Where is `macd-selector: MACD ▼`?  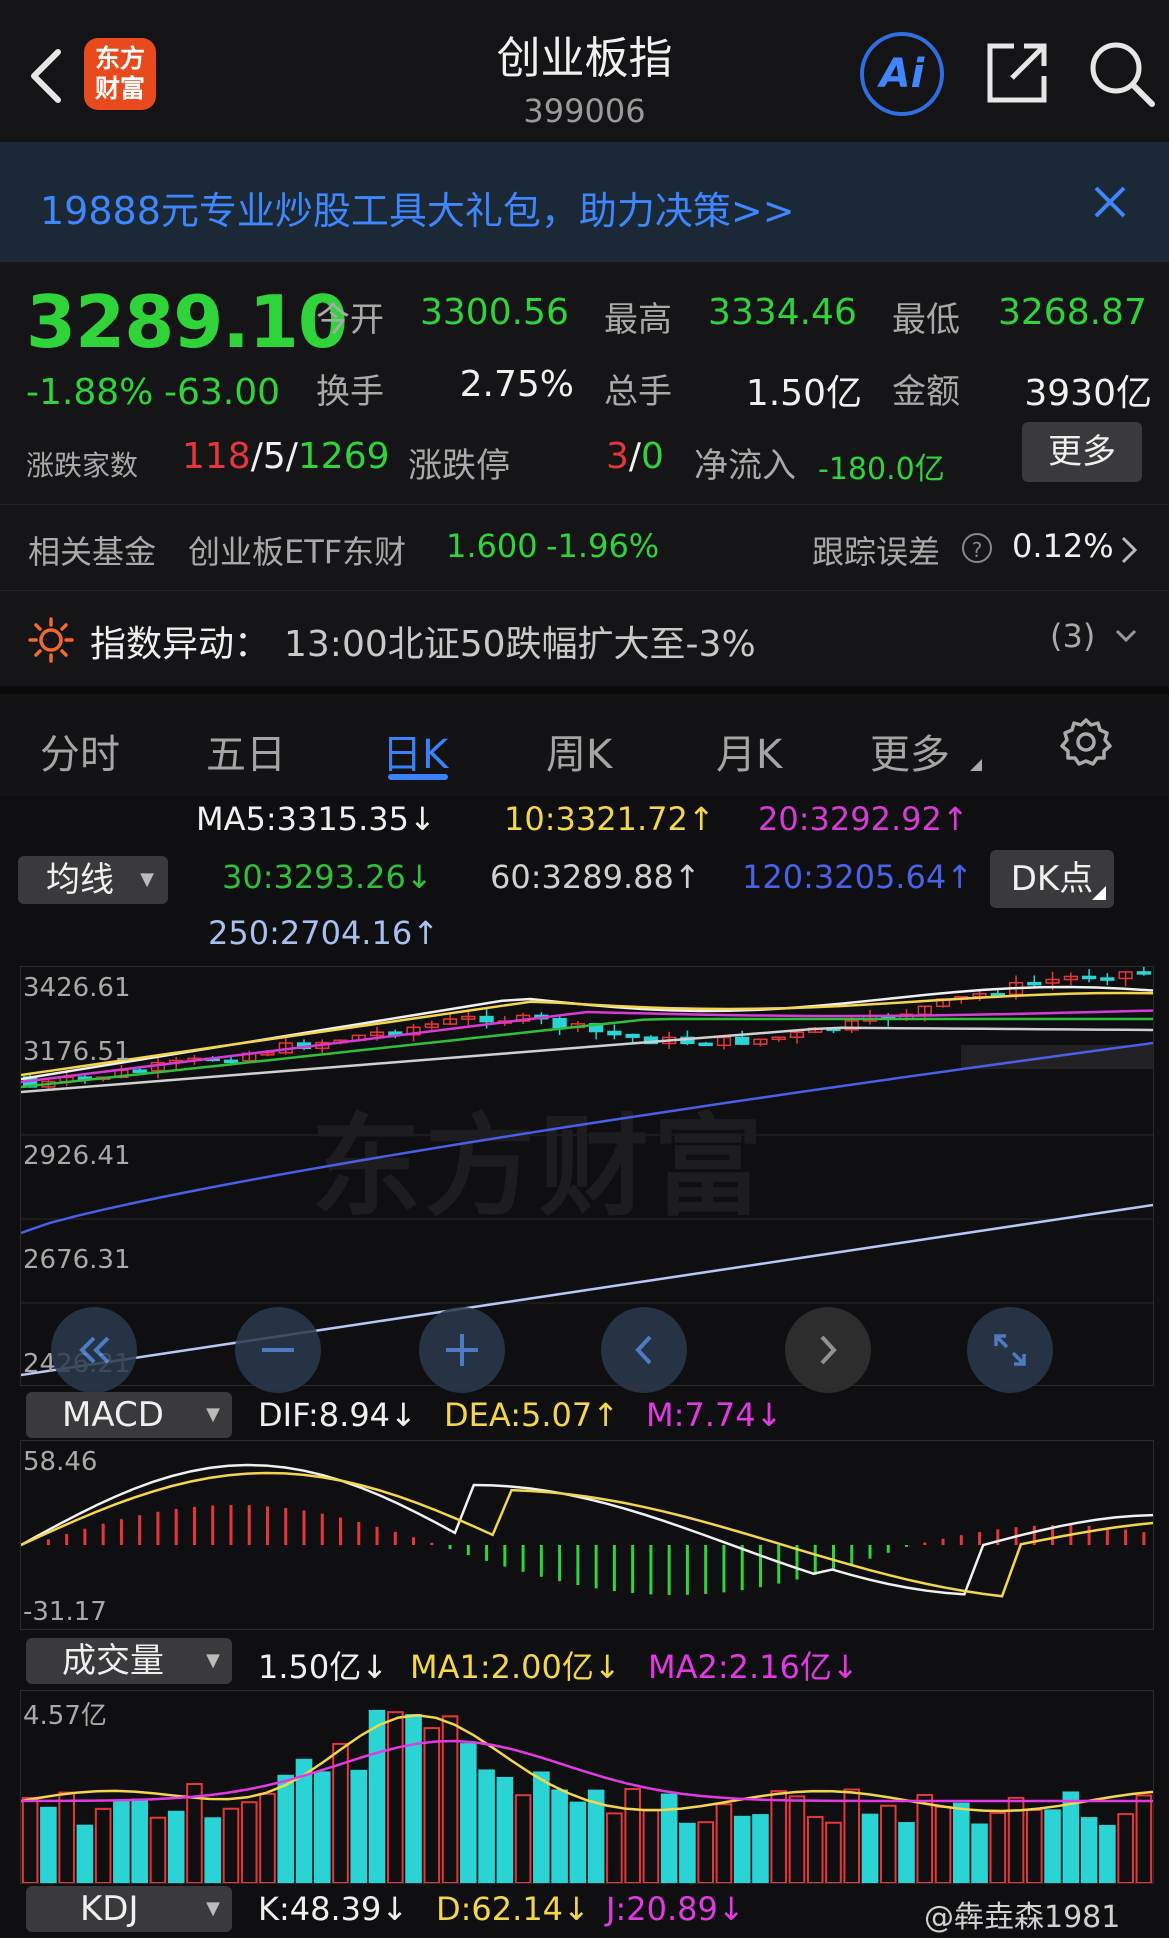 macd-selector: MACD ▼ is located at coordinates (129, 1415).